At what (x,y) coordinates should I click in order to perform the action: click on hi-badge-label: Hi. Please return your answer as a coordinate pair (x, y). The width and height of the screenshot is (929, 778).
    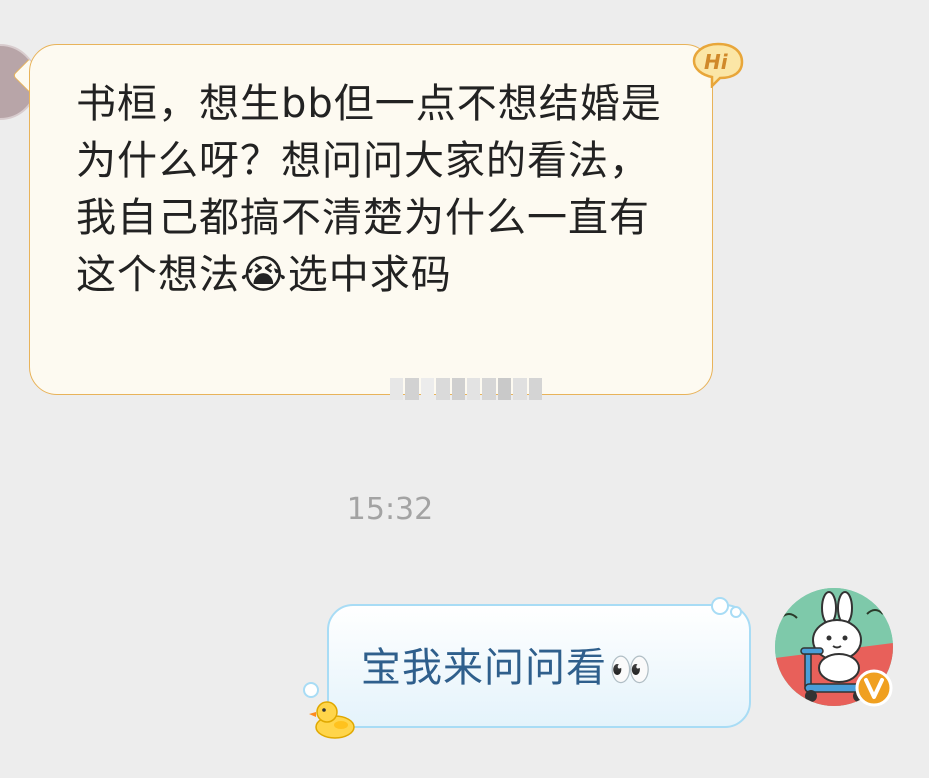
    Looking at the image, I should click on (716, 62).